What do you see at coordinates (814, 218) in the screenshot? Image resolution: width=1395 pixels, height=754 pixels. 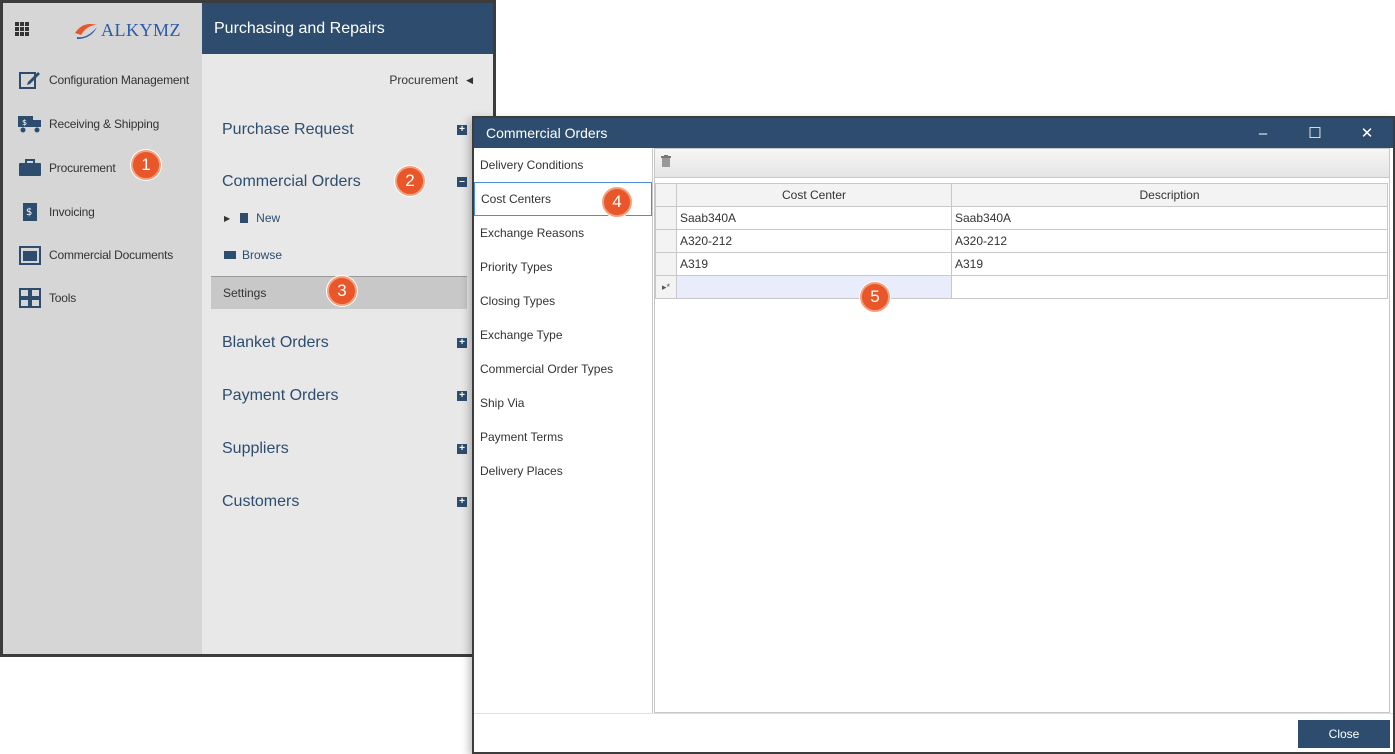 I see `cell-cost-center: Saab340A` at bounding box center [814, 218].